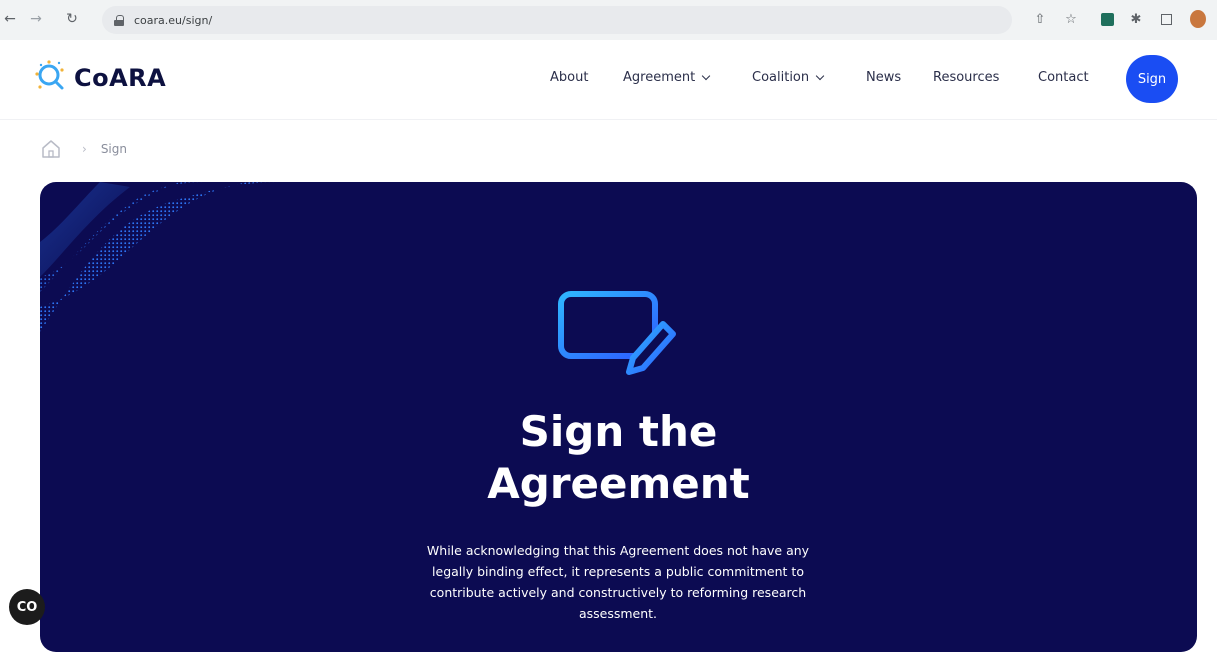  I want to click on site-logo: CoARA, so click(100, 78).